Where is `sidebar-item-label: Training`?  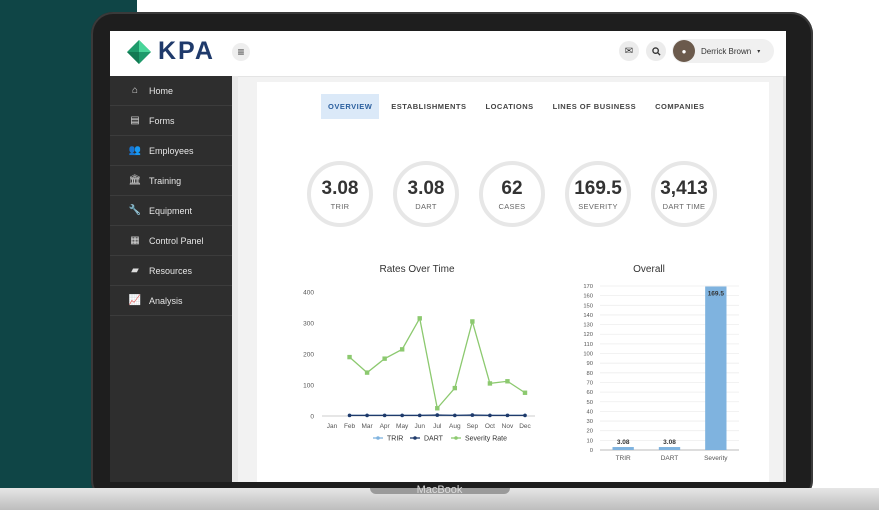 sidebar-item-label: Training is located at coordinates (165, 180).